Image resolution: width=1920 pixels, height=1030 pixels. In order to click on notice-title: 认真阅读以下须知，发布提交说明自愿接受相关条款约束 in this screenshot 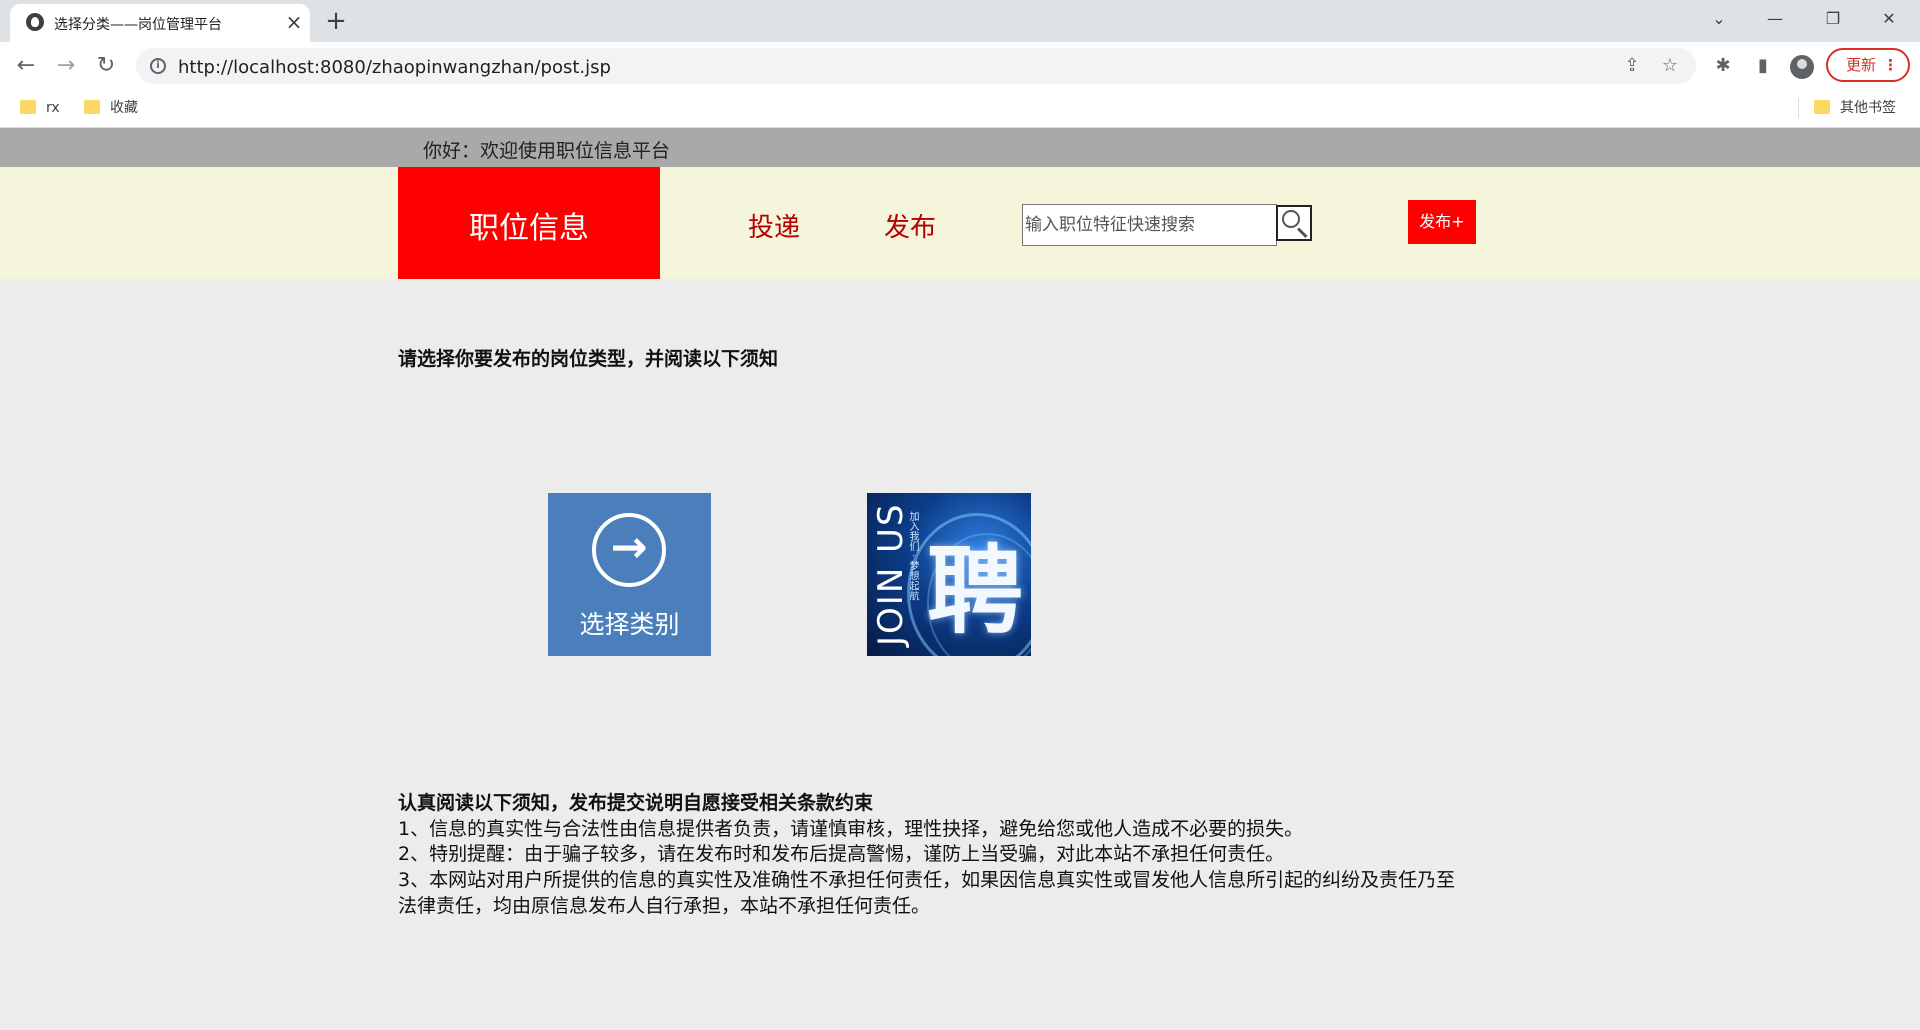, I will do `click(636, 803)`.